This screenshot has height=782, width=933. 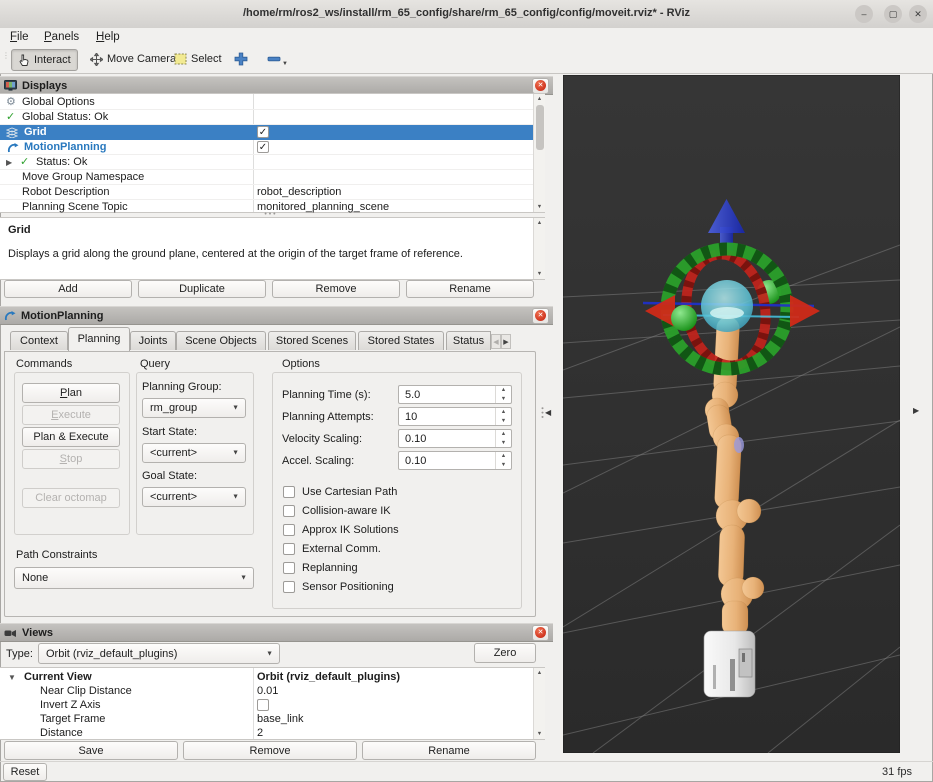 What do you see at coordinates (235, 408) in the screenshot?
I see `dropdown-arrow-icon: ▼` at bounding box center [235, 408].